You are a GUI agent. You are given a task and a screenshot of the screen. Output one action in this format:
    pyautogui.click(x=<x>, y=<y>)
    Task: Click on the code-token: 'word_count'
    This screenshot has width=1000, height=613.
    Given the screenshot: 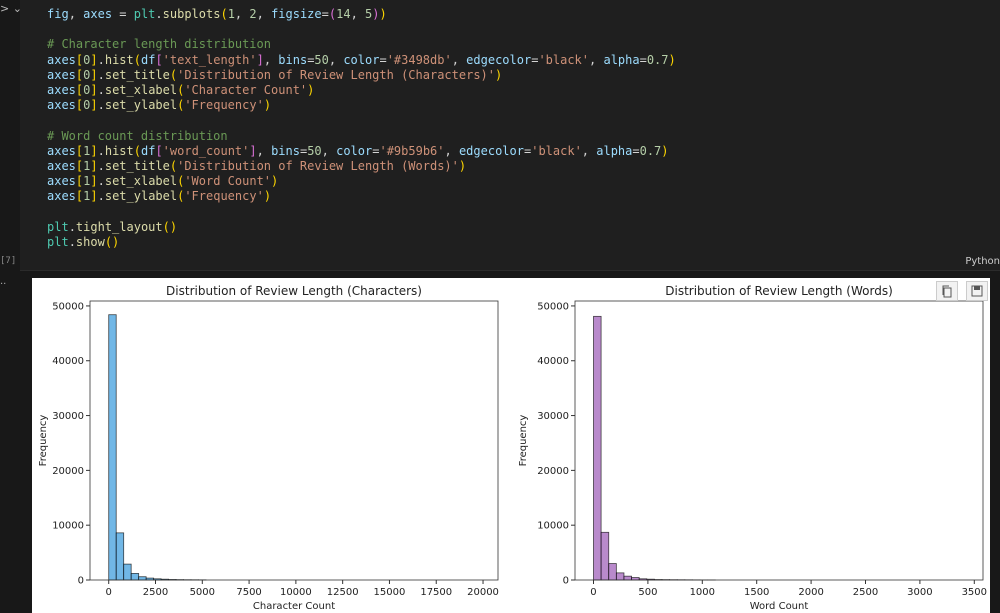 What is the action you would take?
    pyautogui.click(x=206, y=150)
    